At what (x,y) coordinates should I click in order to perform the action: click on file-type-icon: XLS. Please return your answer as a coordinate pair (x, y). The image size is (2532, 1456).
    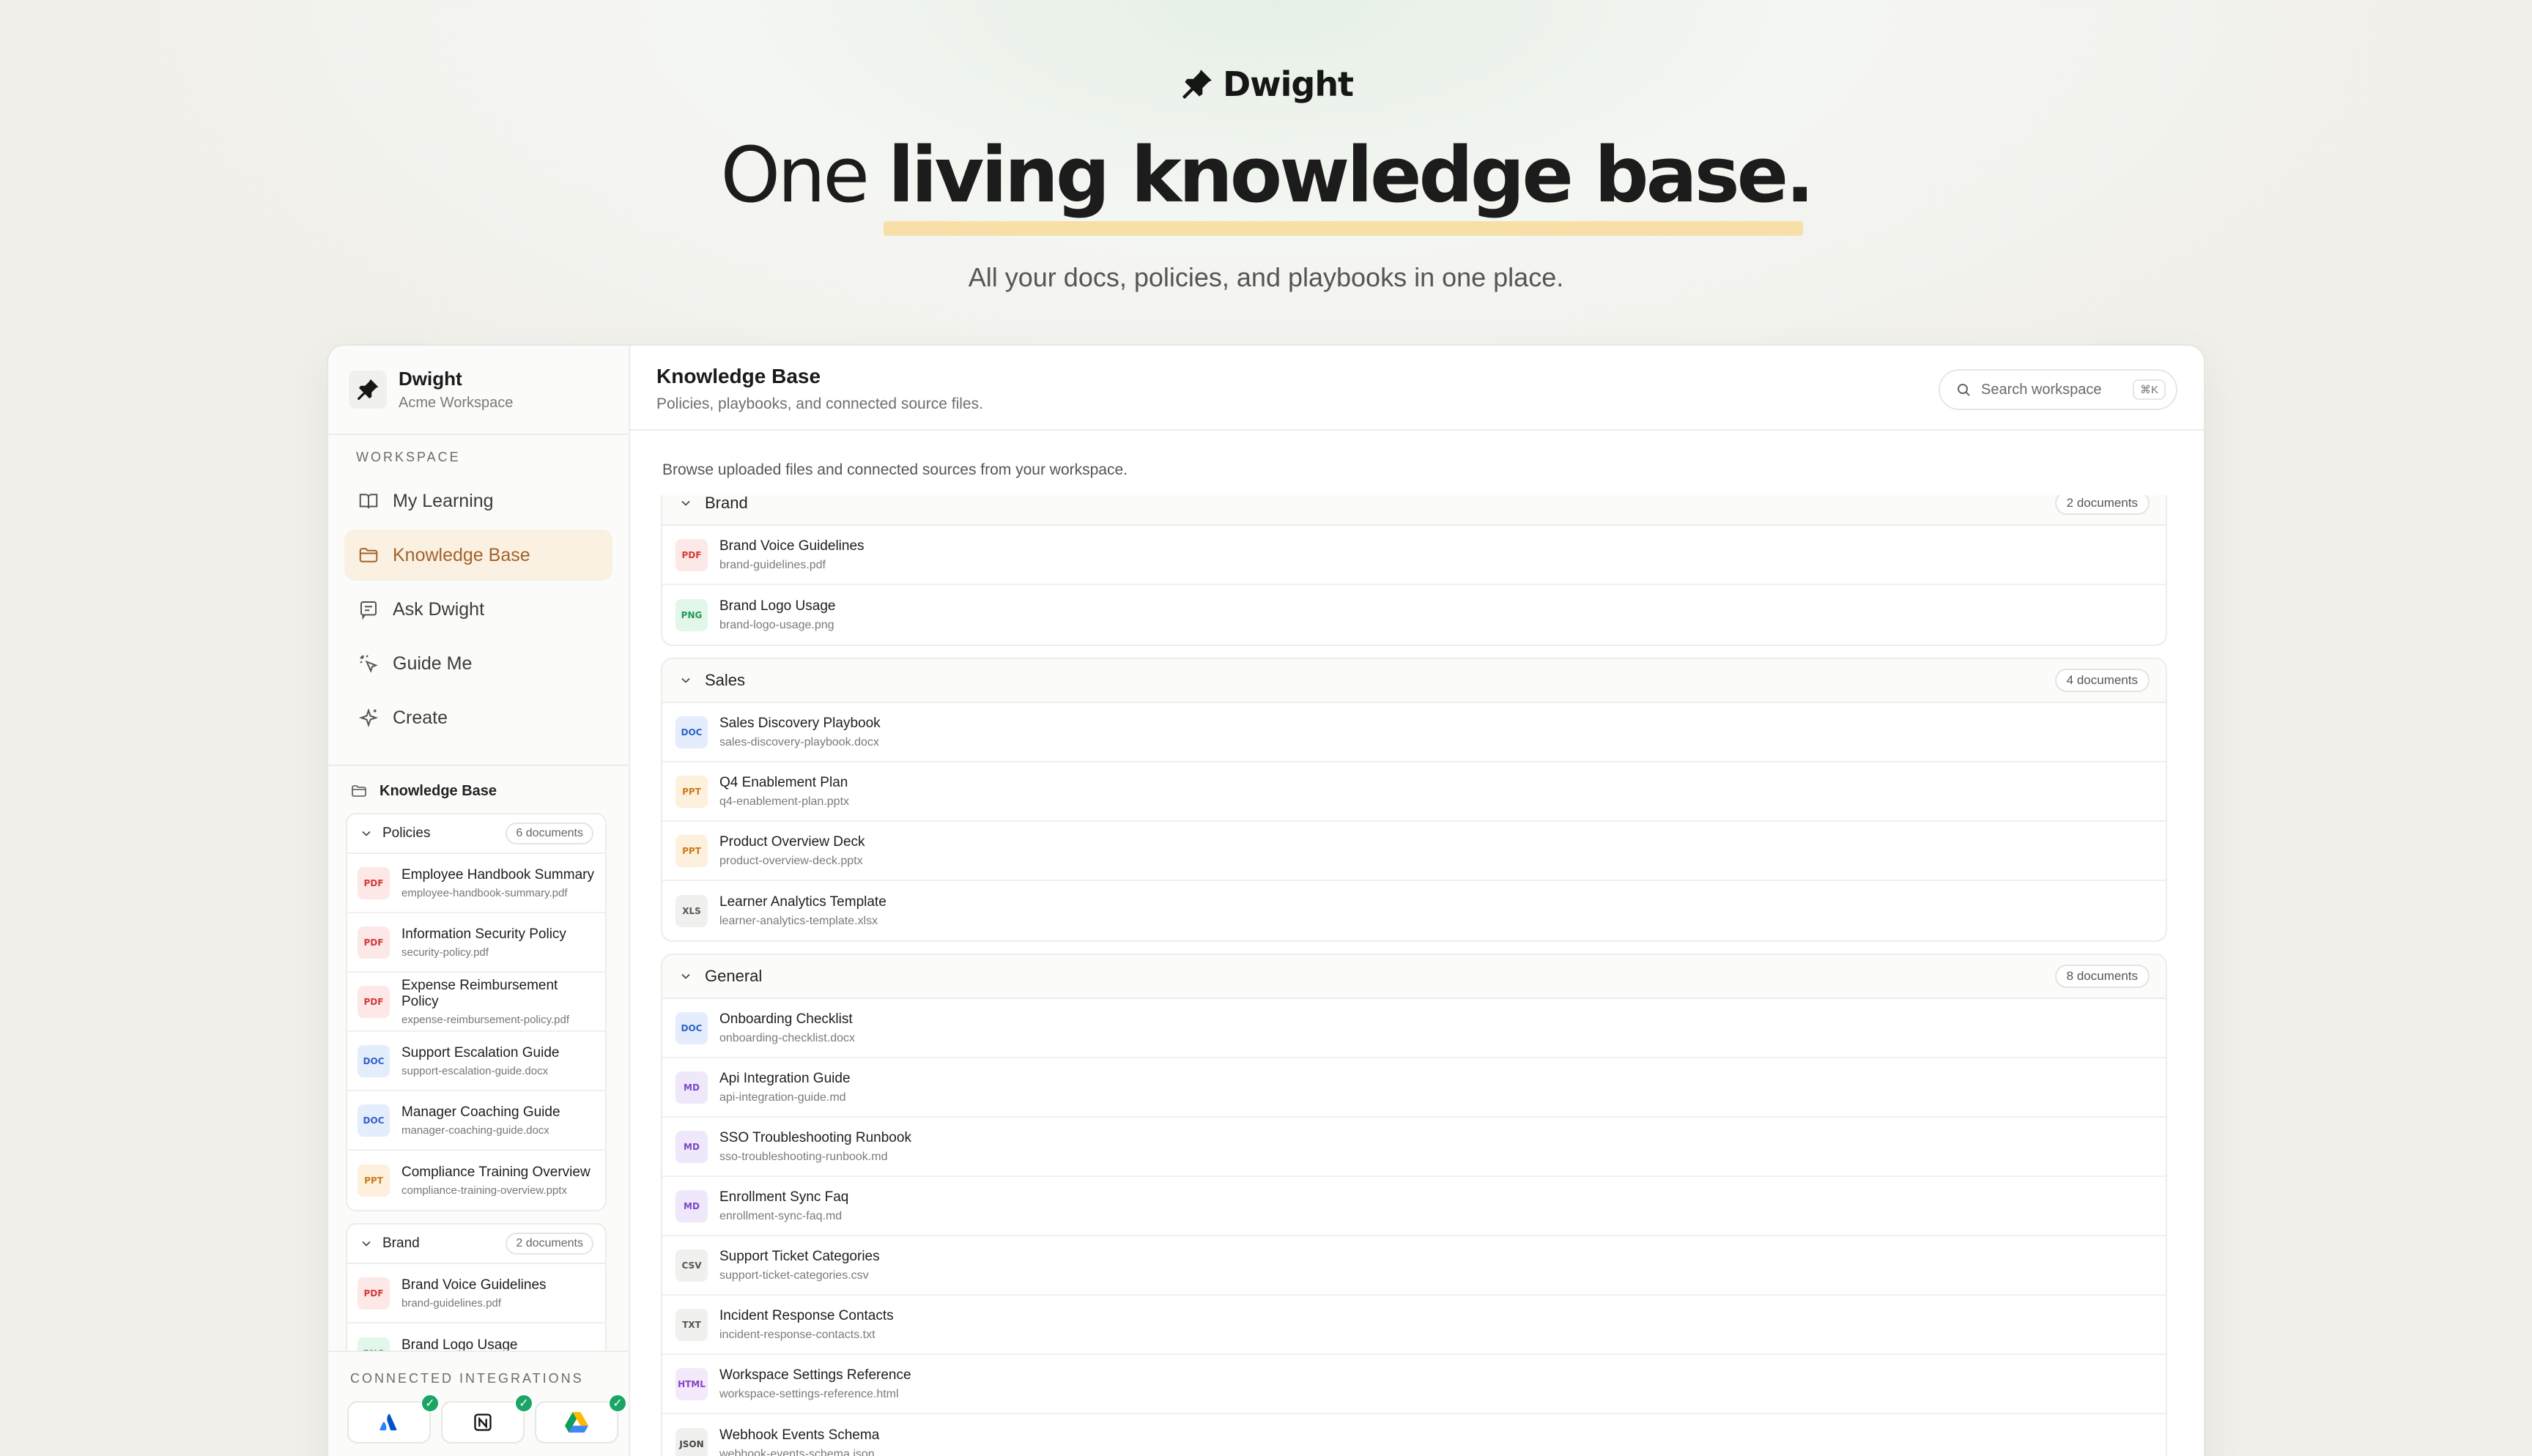
    Looking at the image, I should click on (691, 911).